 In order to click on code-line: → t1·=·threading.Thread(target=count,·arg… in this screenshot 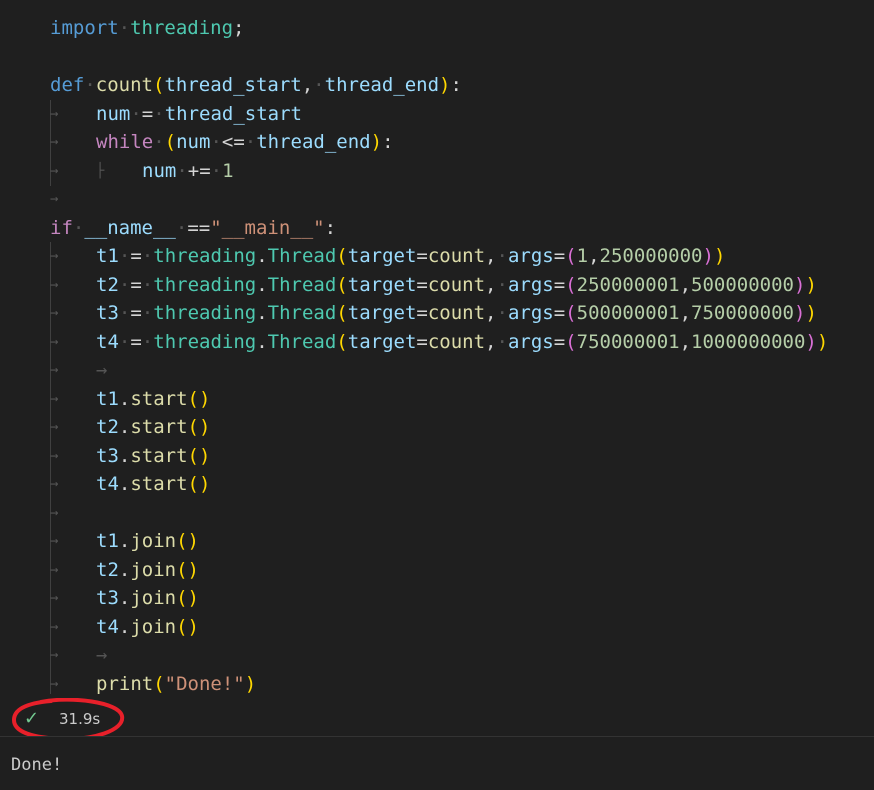, I will do `click(388, 256)`.